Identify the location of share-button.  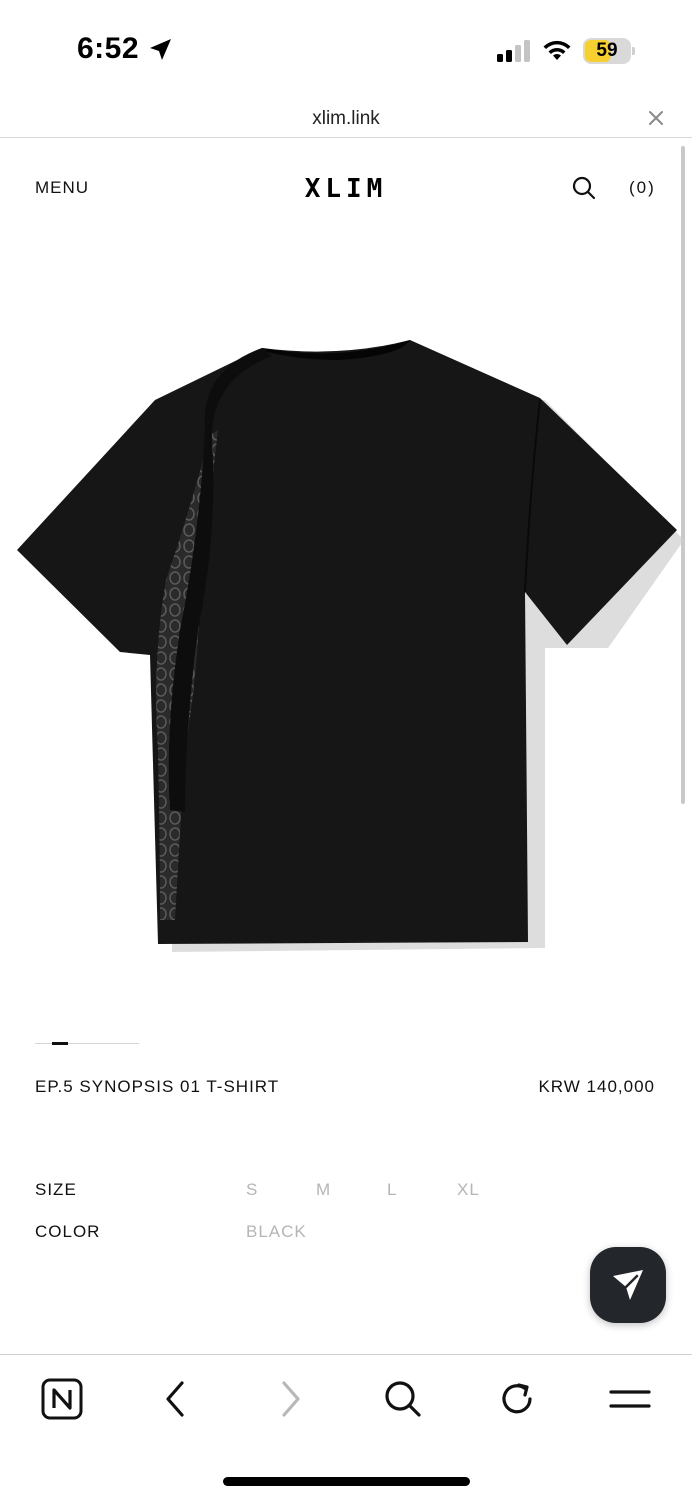
(628, 1285).